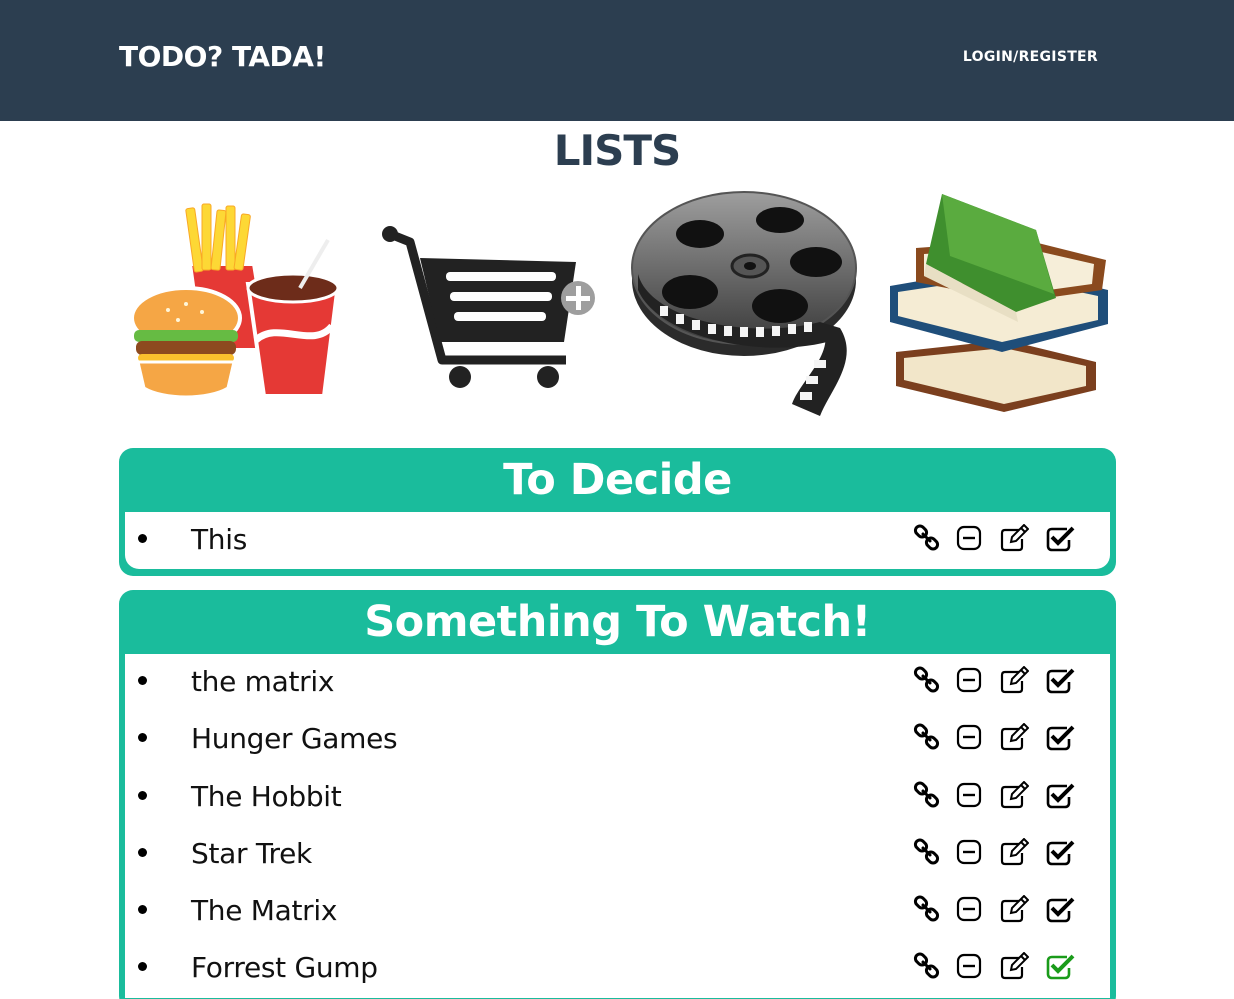 The image size is (1234, 999). What do you see at coordinates (266, 796) in the screenshot?
I see `todo-item-text: The Hobbit` at bounding box center [266, 796].